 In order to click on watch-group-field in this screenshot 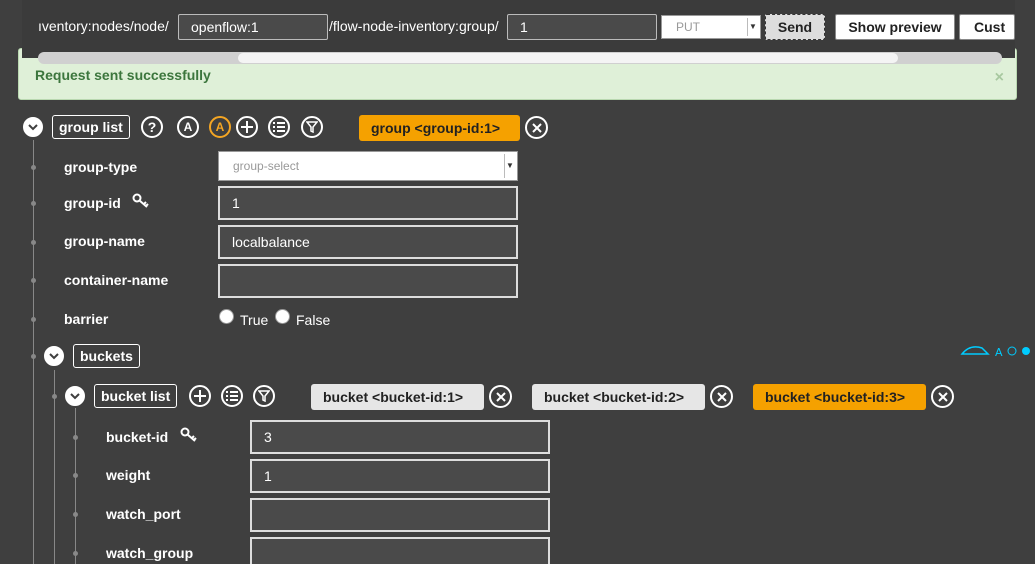, I will do `click(400, 550)`.